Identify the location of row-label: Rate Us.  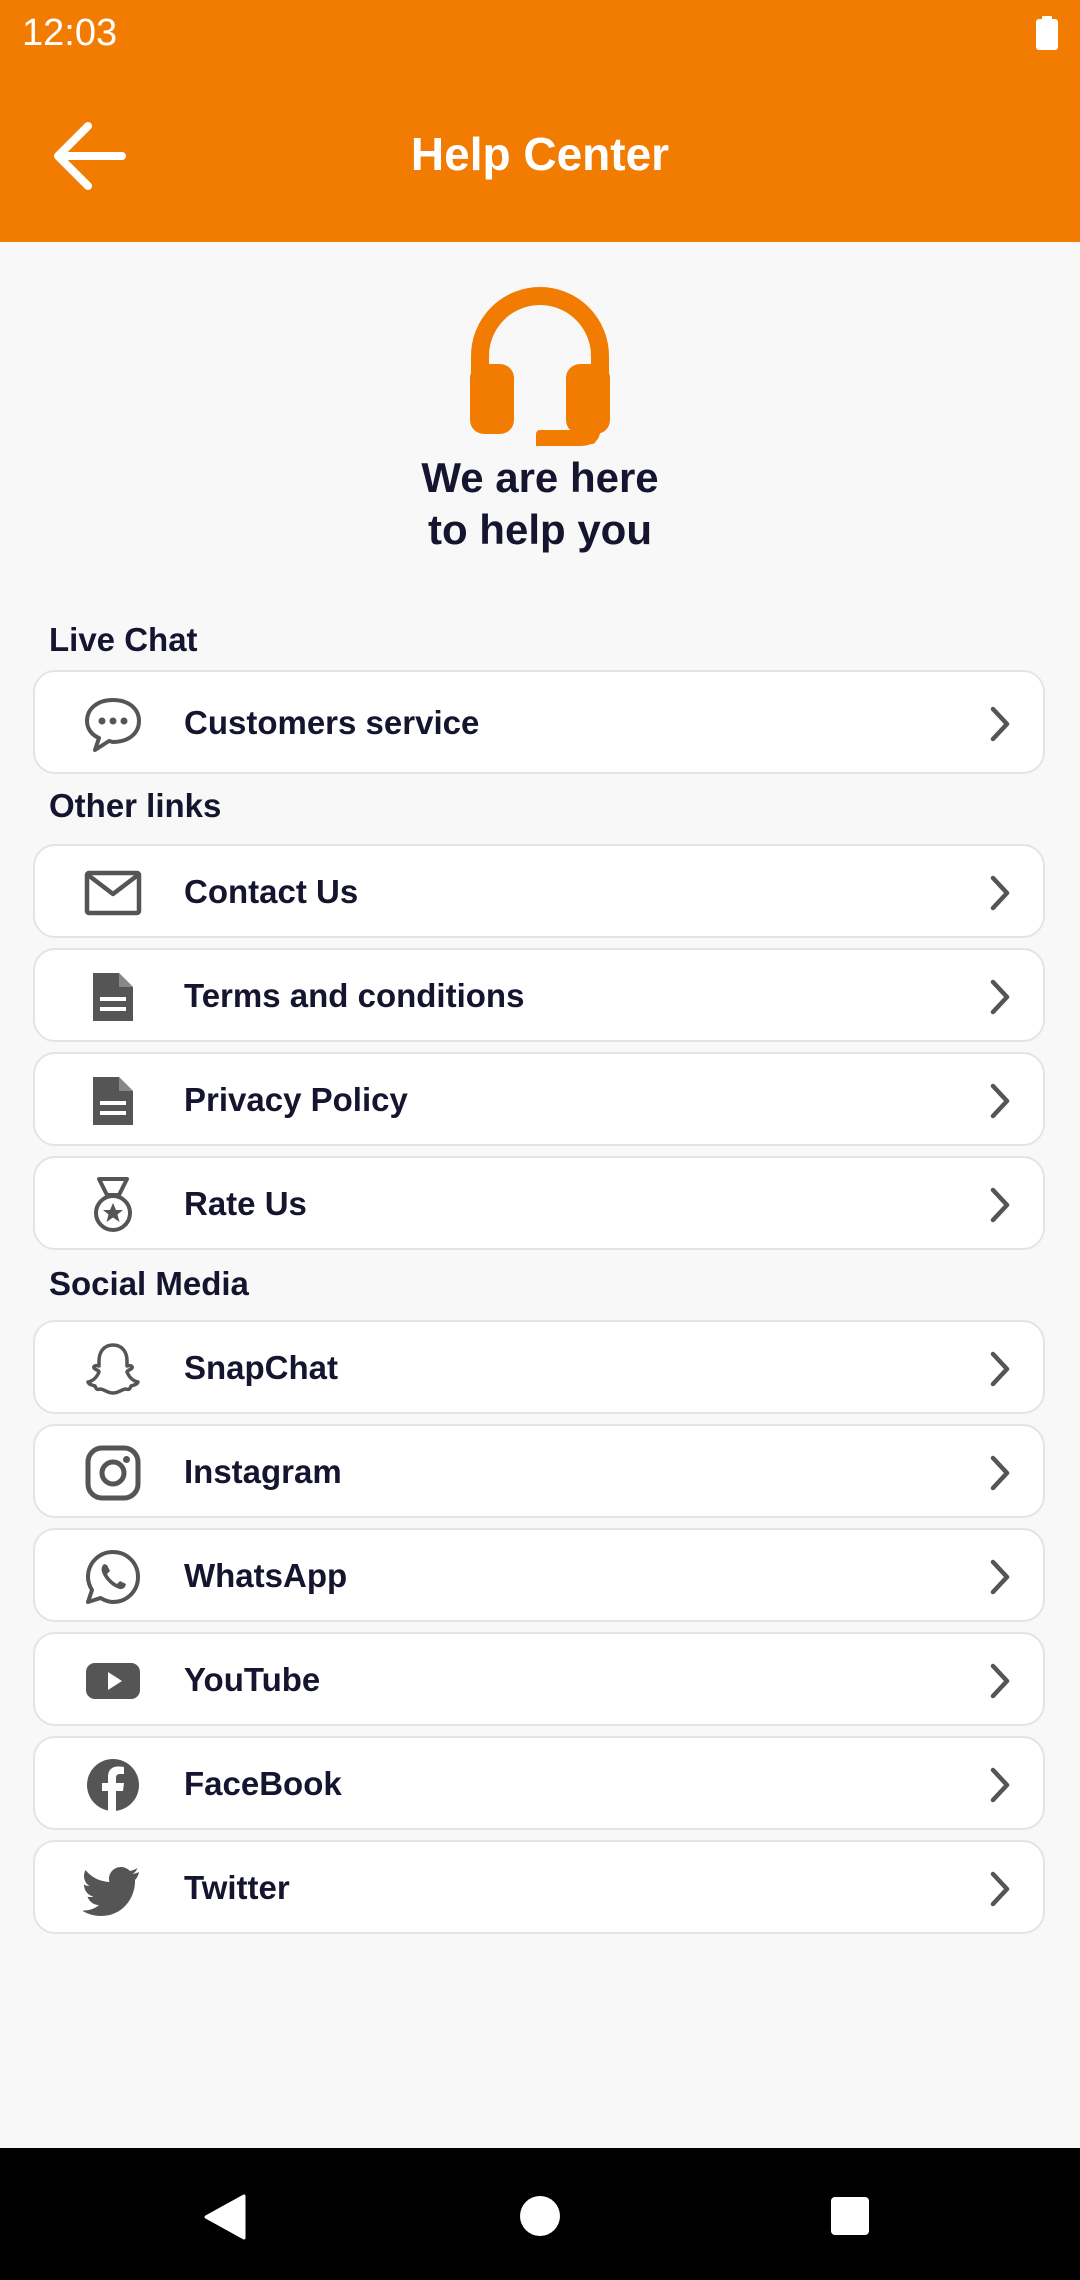
(245, 1203).